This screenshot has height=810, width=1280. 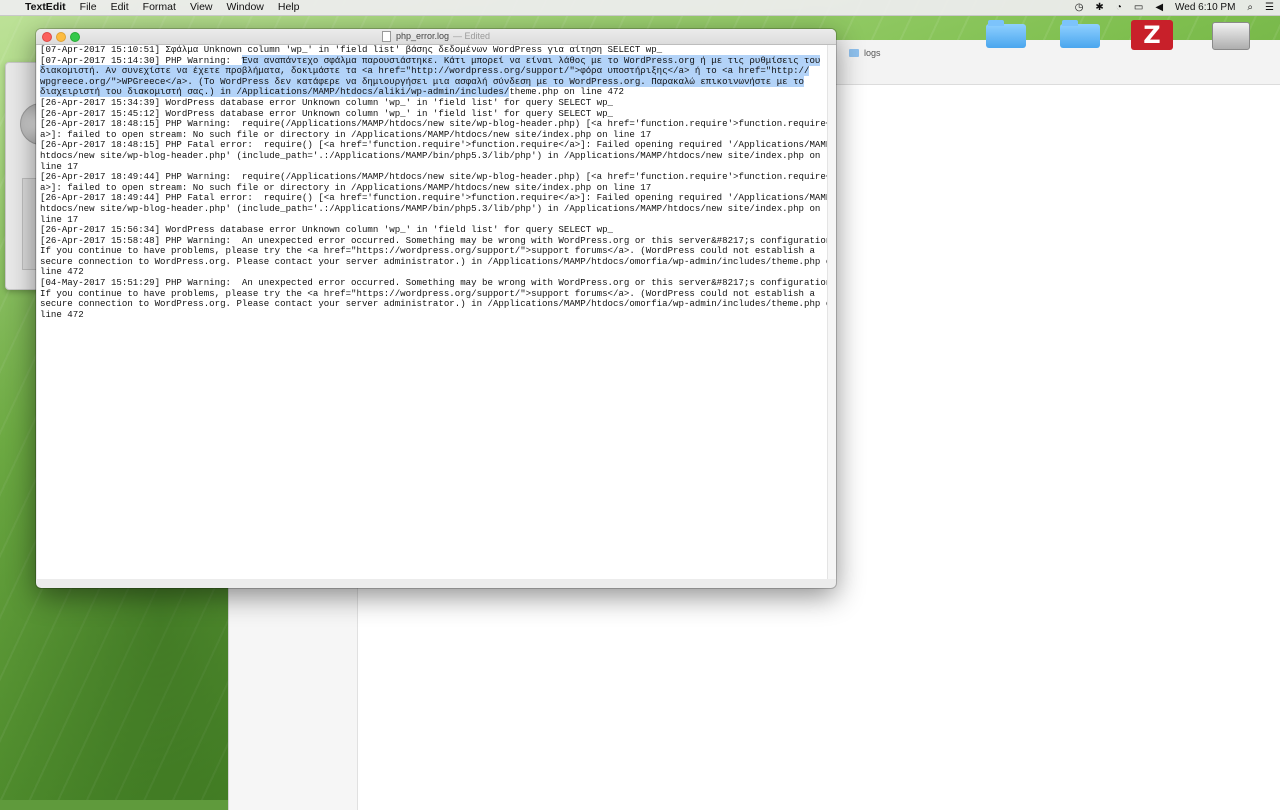 I want to click on spotlight-icon: ⌕, so click(x=1250, y=7).